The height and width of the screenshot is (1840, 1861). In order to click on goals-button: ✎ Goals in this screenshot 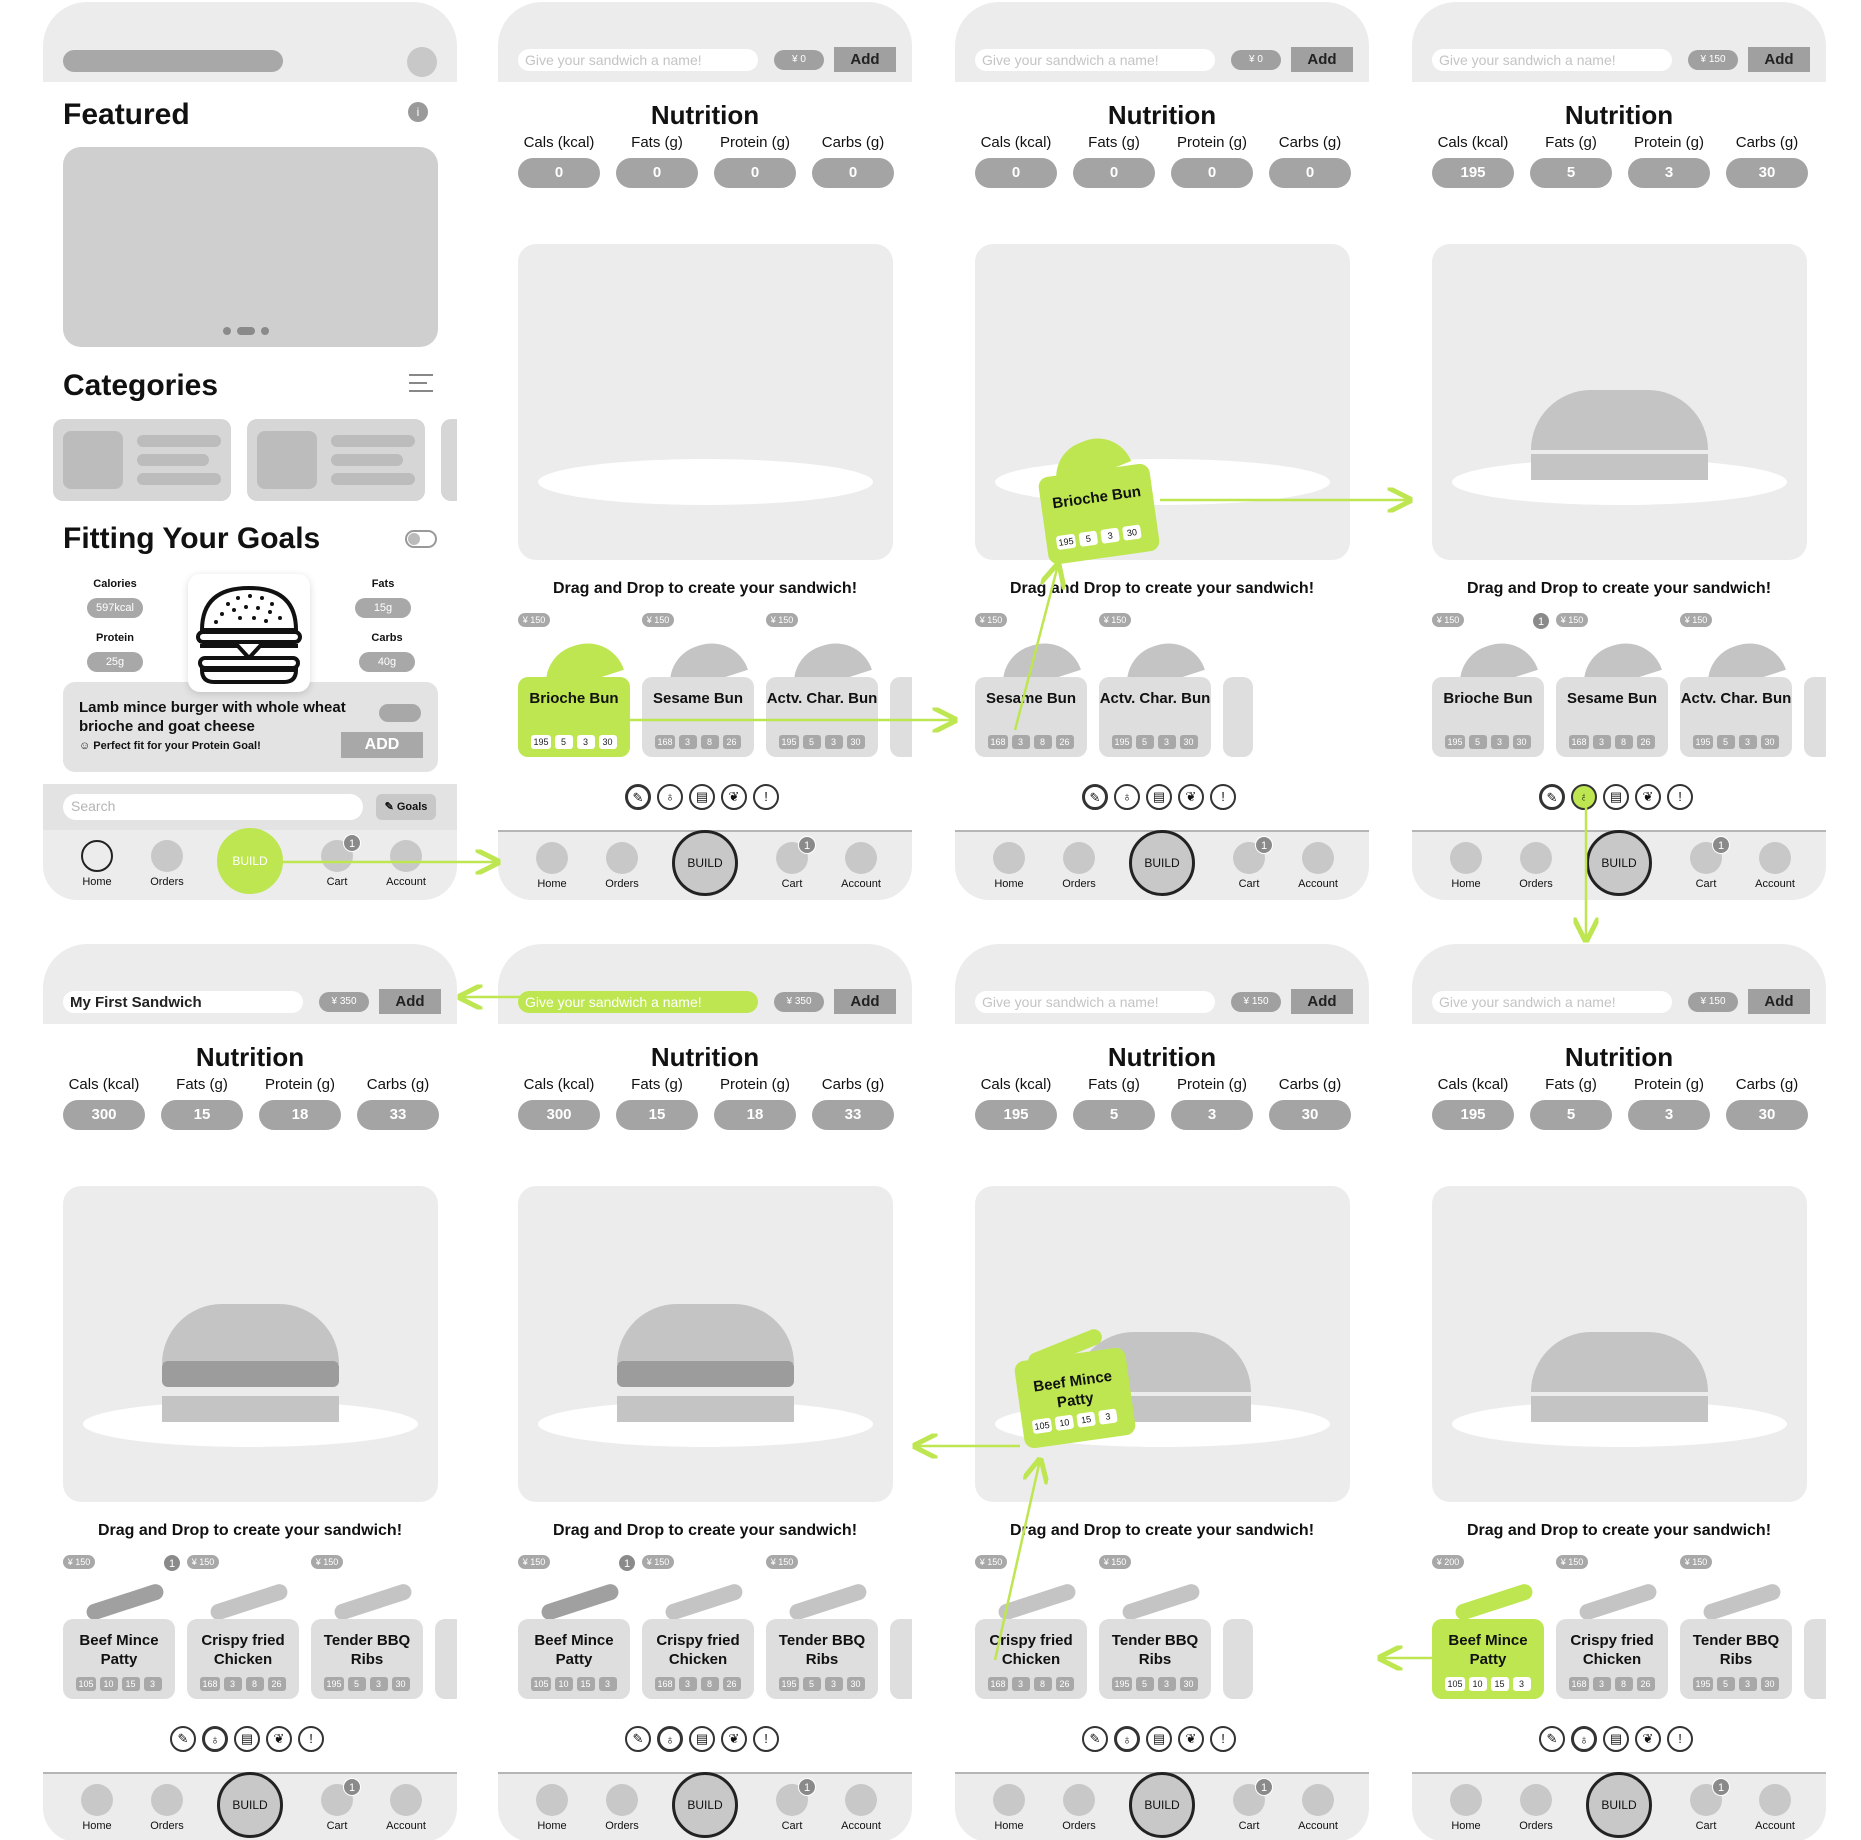, I will do `click(406, 807)`.